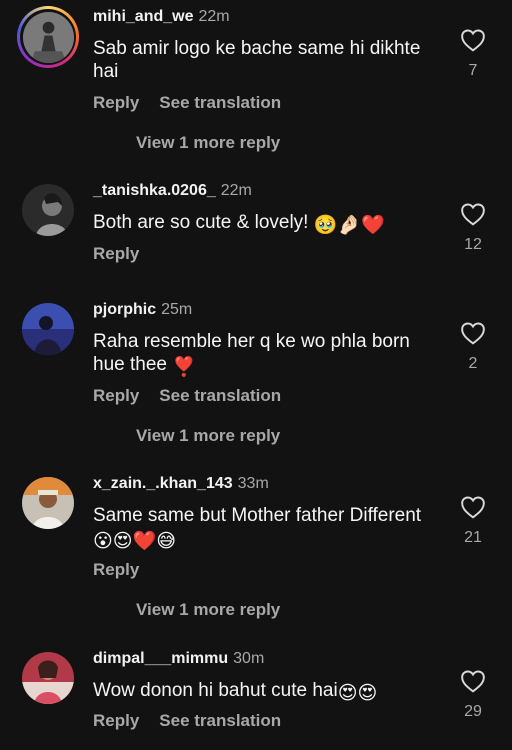 Image resolution: width=512 pixels, height=750 pixels. What do you see at coordinates (357, 693) in the screenshot?
I see `emoji-group: 😍😍` at bounding box center [357, 693].